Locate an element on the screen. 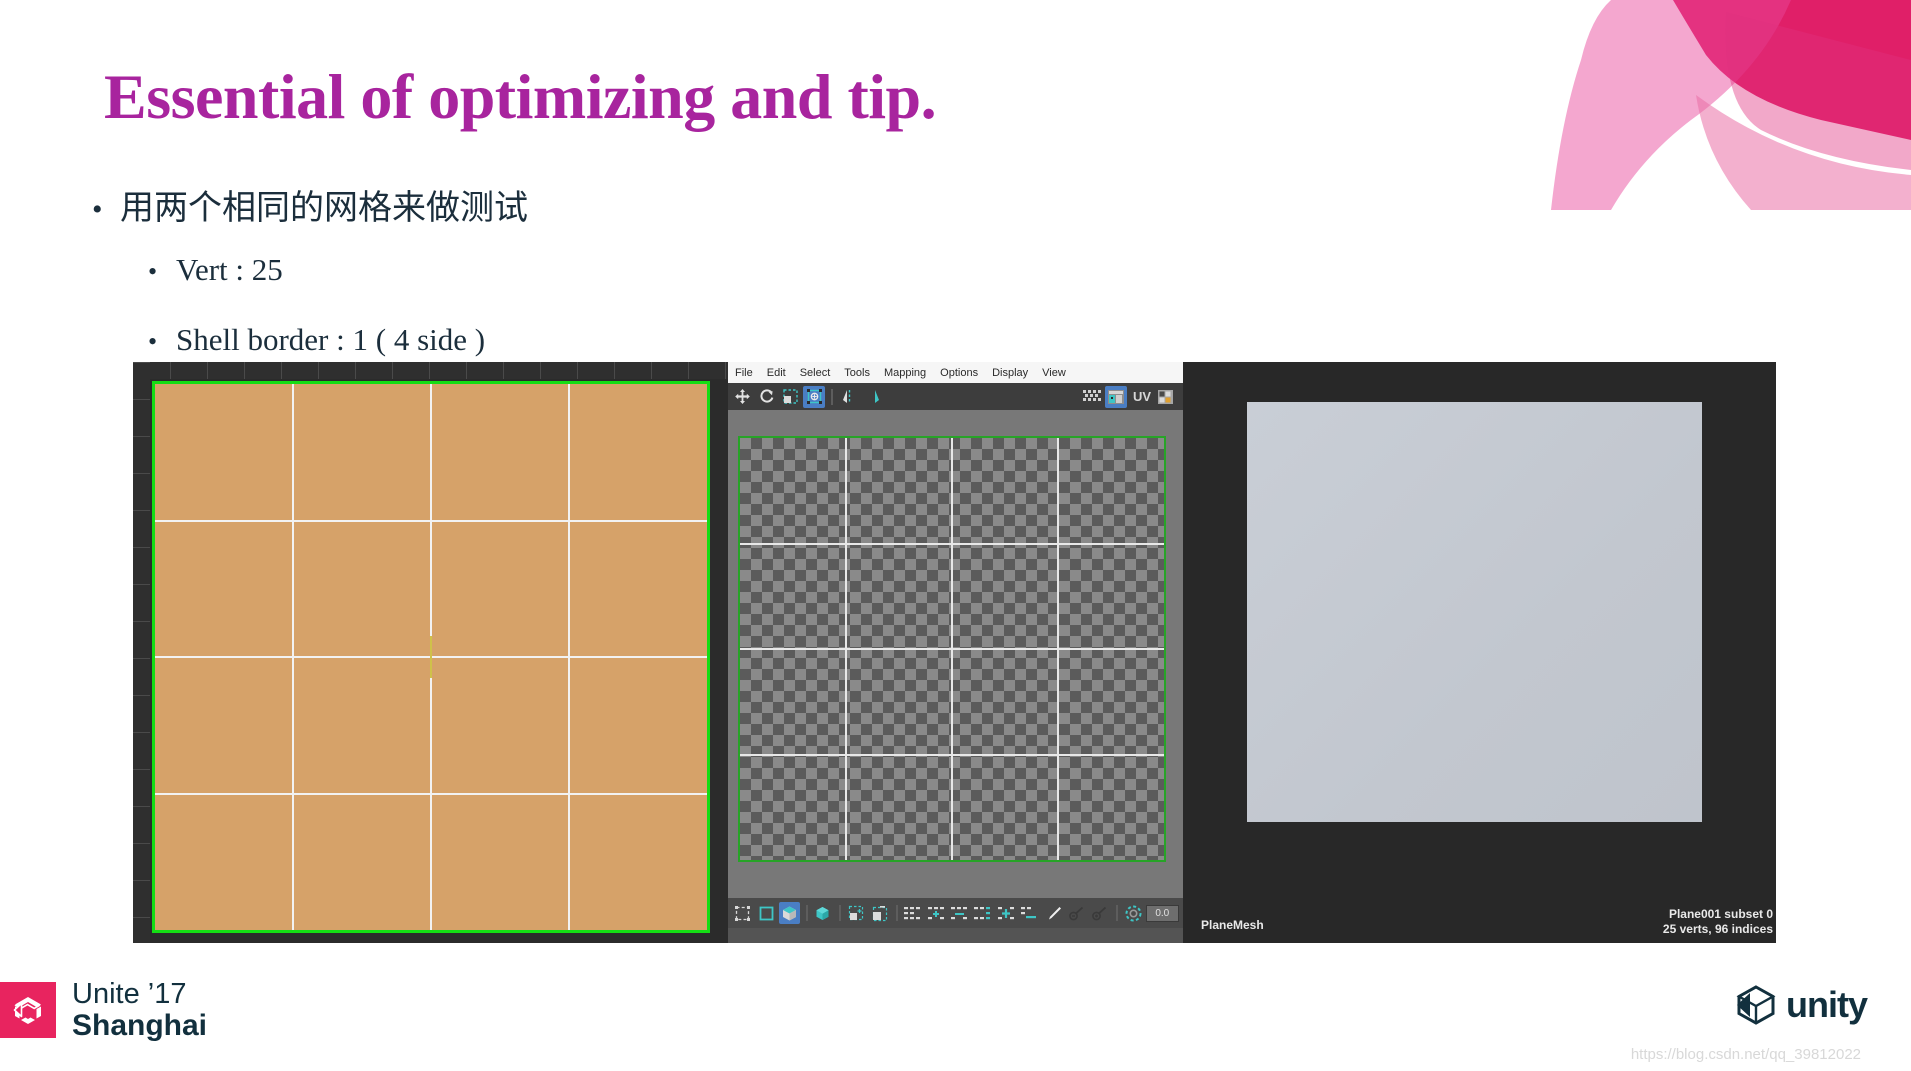  menu-item-options: Options is located at coordinates (959, 373).